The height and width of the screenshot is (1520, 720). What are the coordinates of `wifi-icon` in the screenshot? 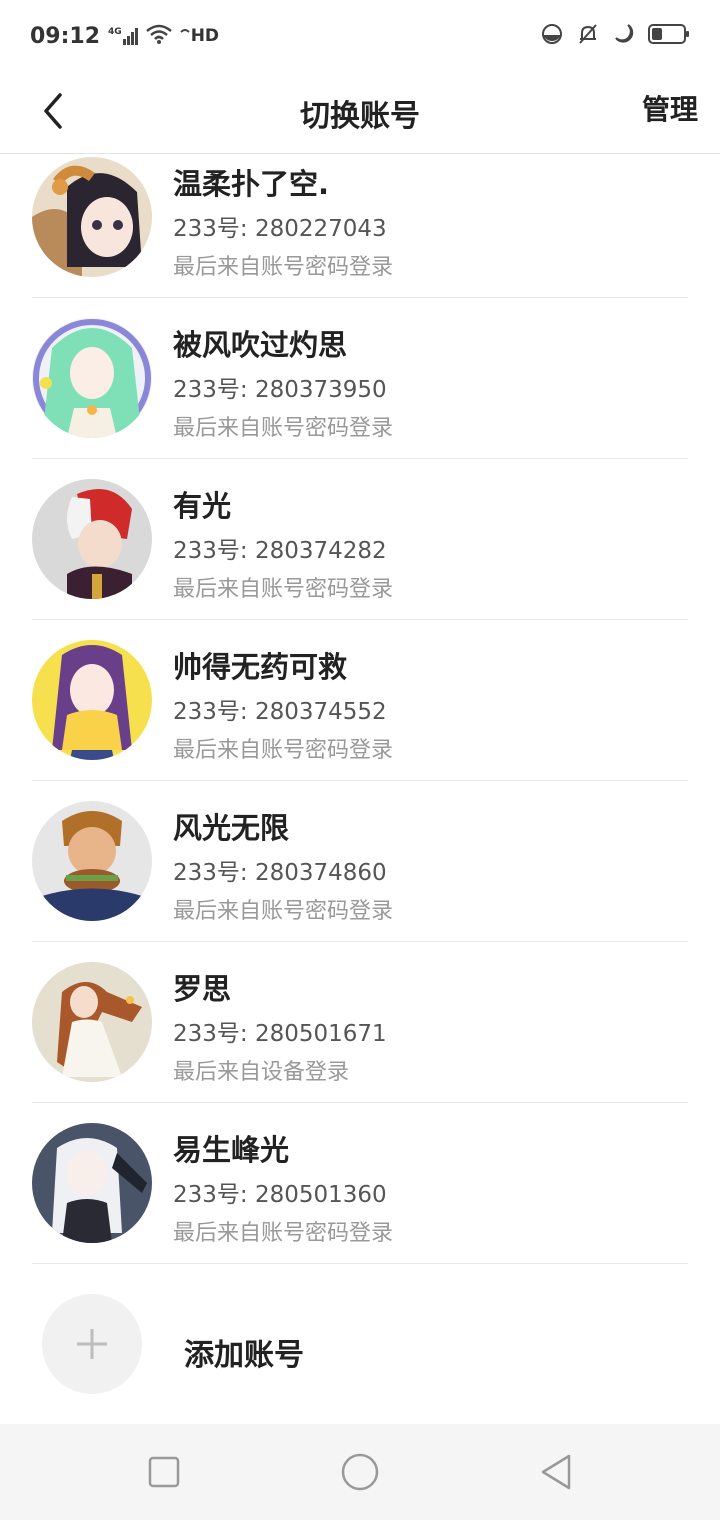 It's located at (159, 36).